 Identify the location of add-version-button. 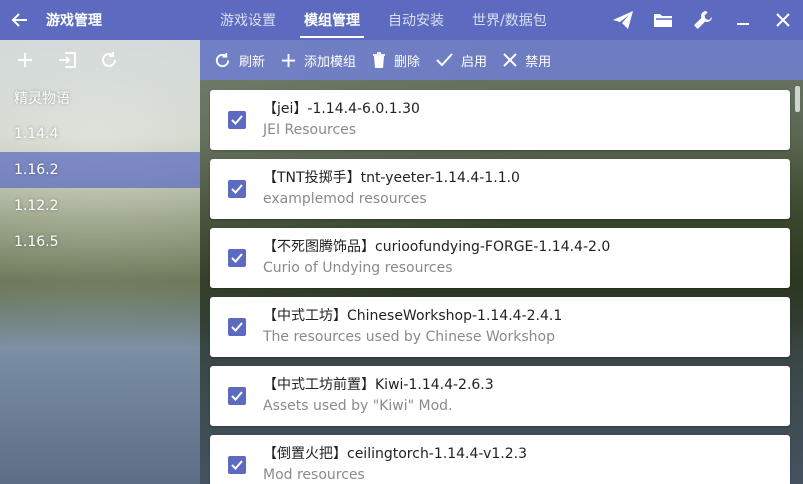
(25, 60).